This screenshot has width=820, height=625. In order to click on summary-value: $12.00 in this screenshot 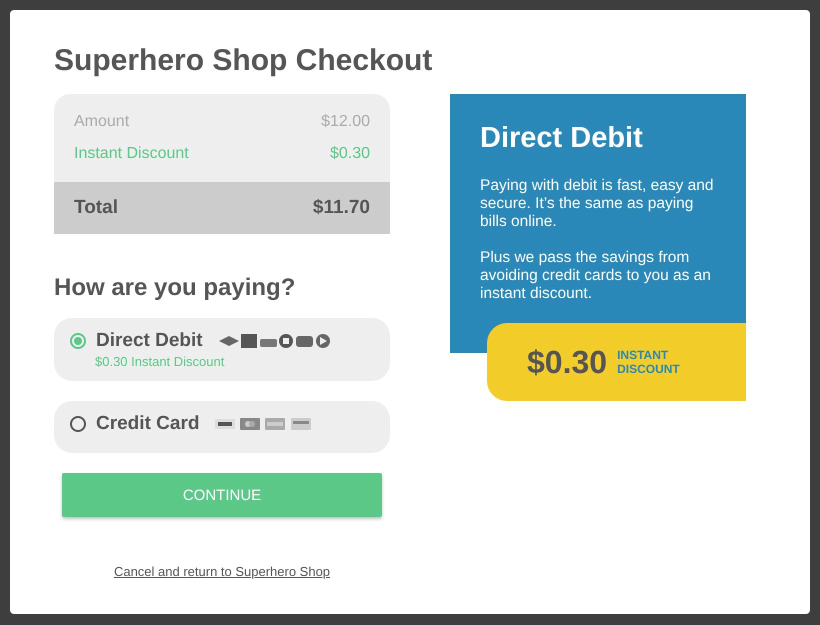, I will do `click(345, 122)`.